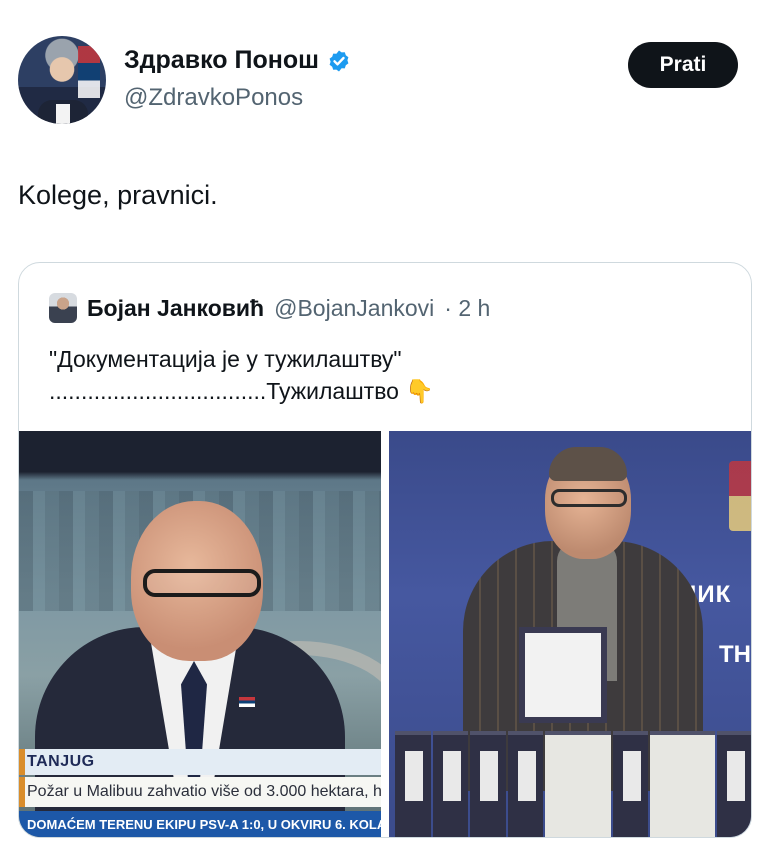 The width and height of the screenshot is (770, 868). I want to click on binder-row, so click(570, 784).